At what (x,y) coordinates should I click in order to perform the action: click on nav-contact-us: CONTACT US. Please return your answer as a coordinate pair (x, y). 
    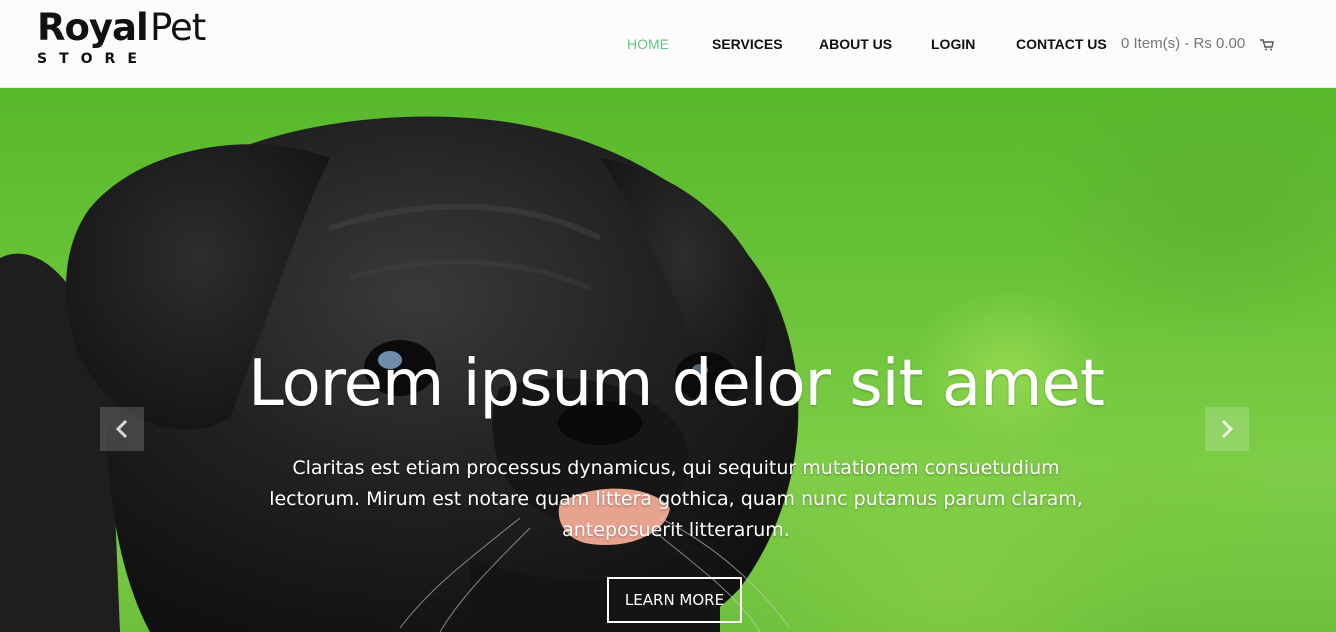
    Looking at the image, I should click on (1061, 44).